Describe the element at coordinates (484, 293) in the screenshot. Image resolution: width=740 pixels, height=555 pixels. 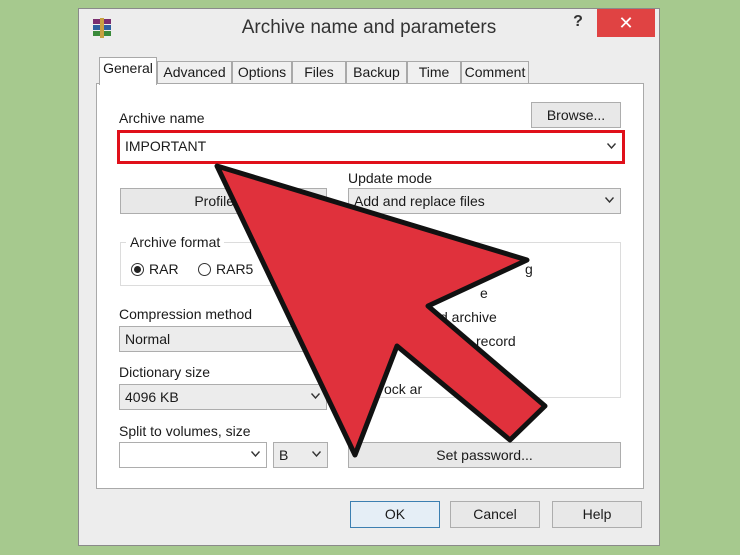
I see `option-partial-2: e` at that location.